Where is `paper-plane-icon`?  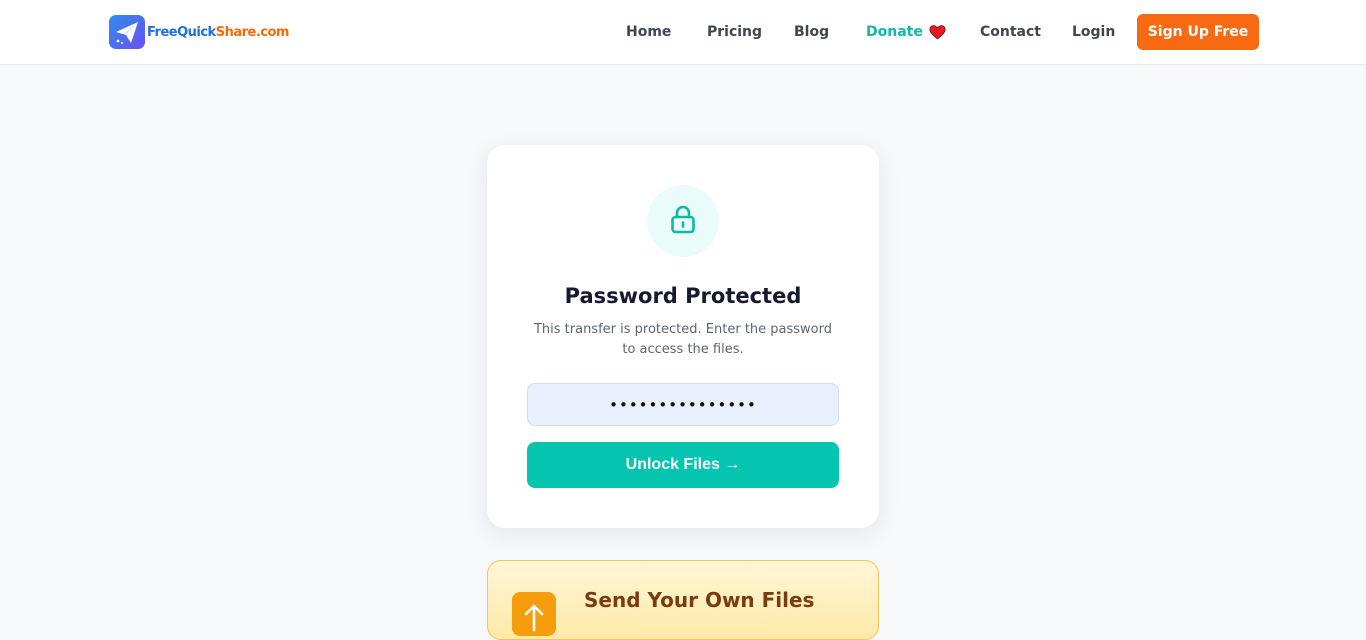
paper-plane-icon is located at coordinates (127, 32).